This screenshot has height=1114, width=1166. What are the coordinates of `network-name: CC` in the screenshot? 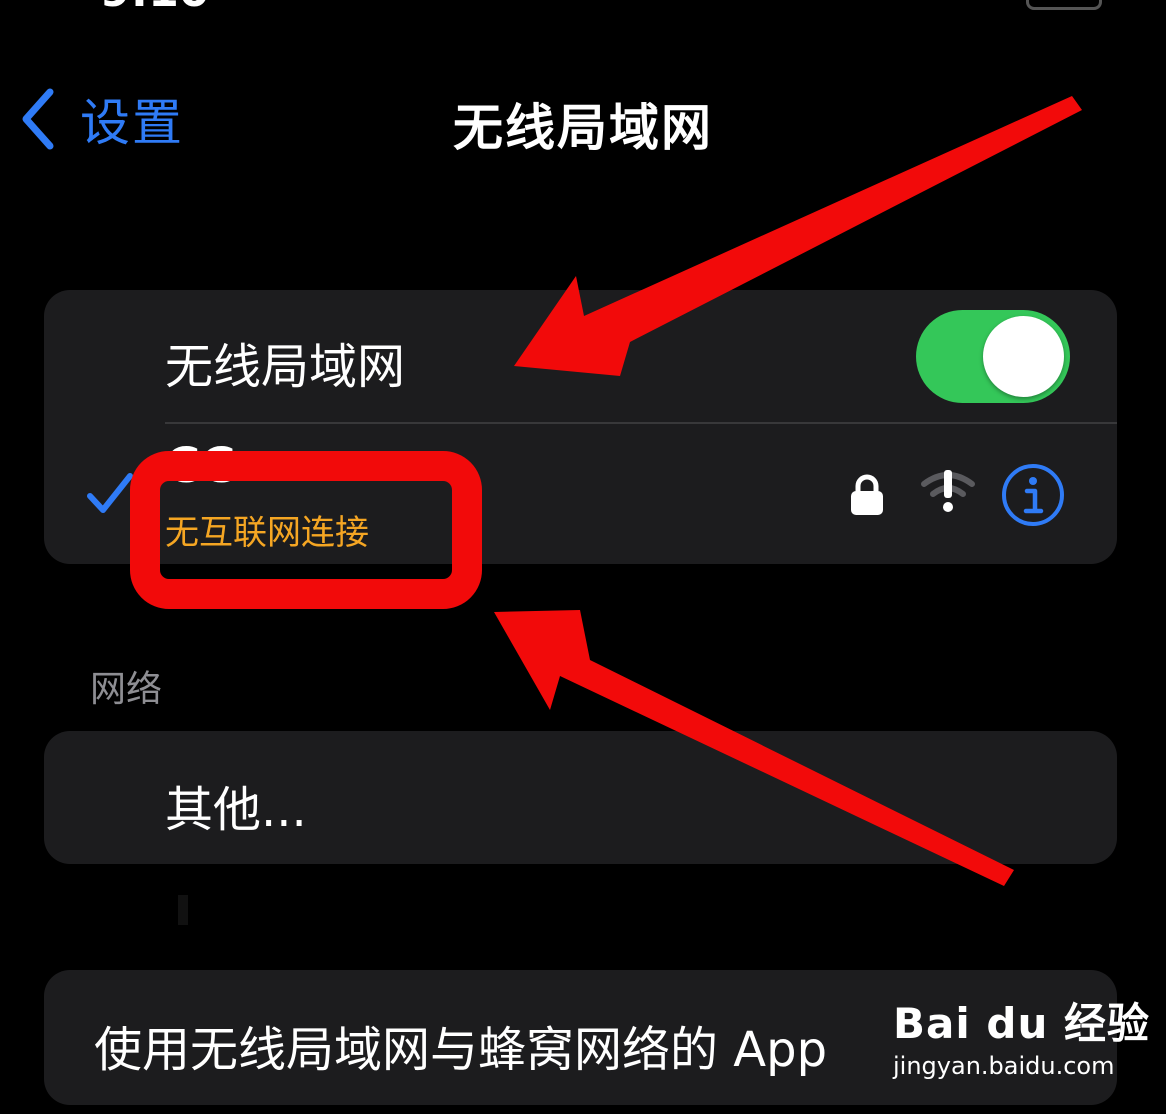 It's located at (200, 466).